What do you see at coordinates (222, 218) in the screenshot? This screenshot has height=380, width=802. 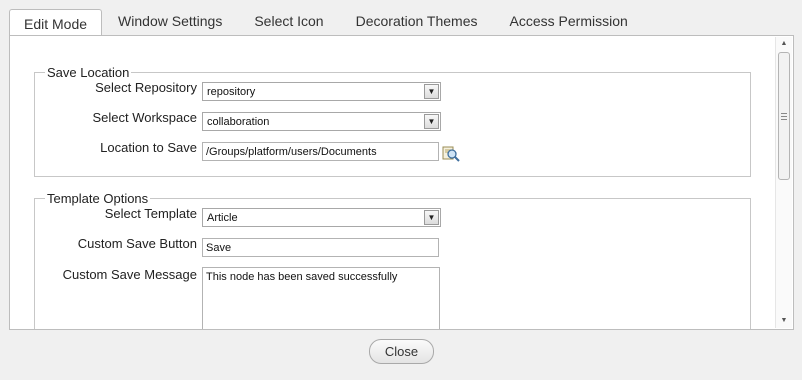 I see `template-select-value: Article` at bounding box center [222, 218].